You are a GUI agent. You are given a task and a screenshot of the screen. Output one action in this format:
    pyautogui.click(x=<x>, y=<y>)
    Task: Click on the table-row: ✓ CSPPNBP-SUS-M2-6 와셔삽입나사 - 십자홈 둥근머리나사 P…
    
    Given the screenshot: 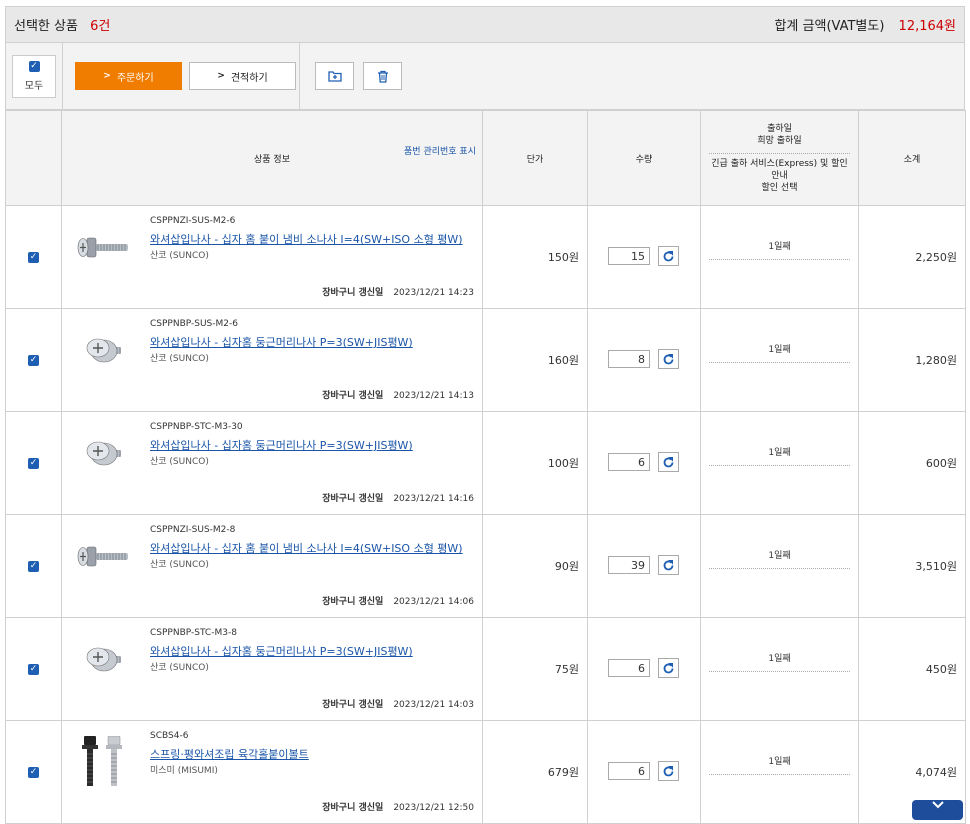 What is the action you would take?
    pyautogui.click(x=485, y=360)
    